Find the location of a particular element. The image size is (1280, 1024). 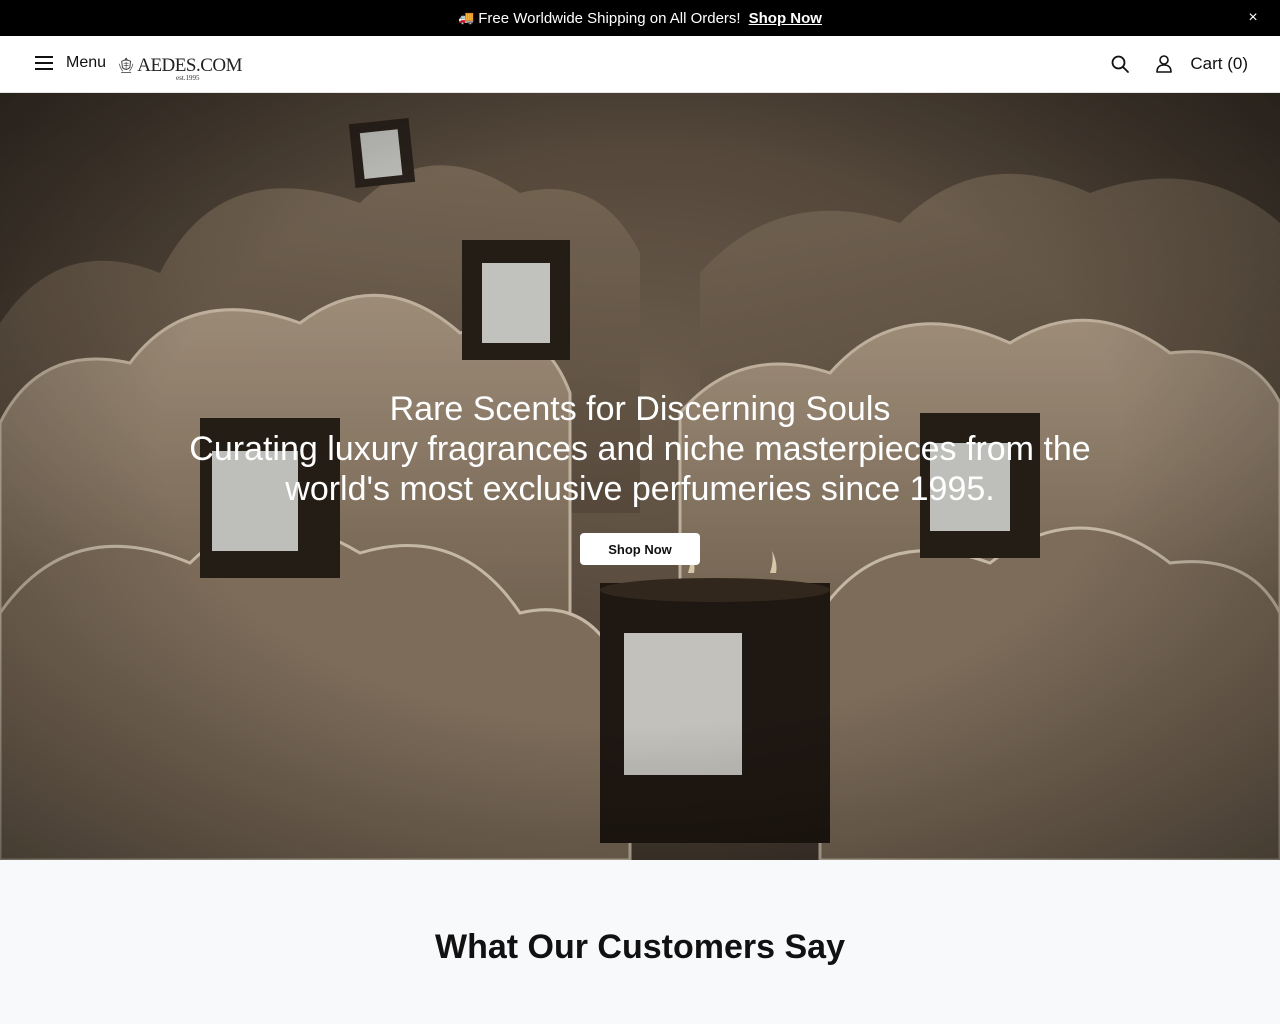

logo-est-text: est.1995 is located at coordinates (188, 78).